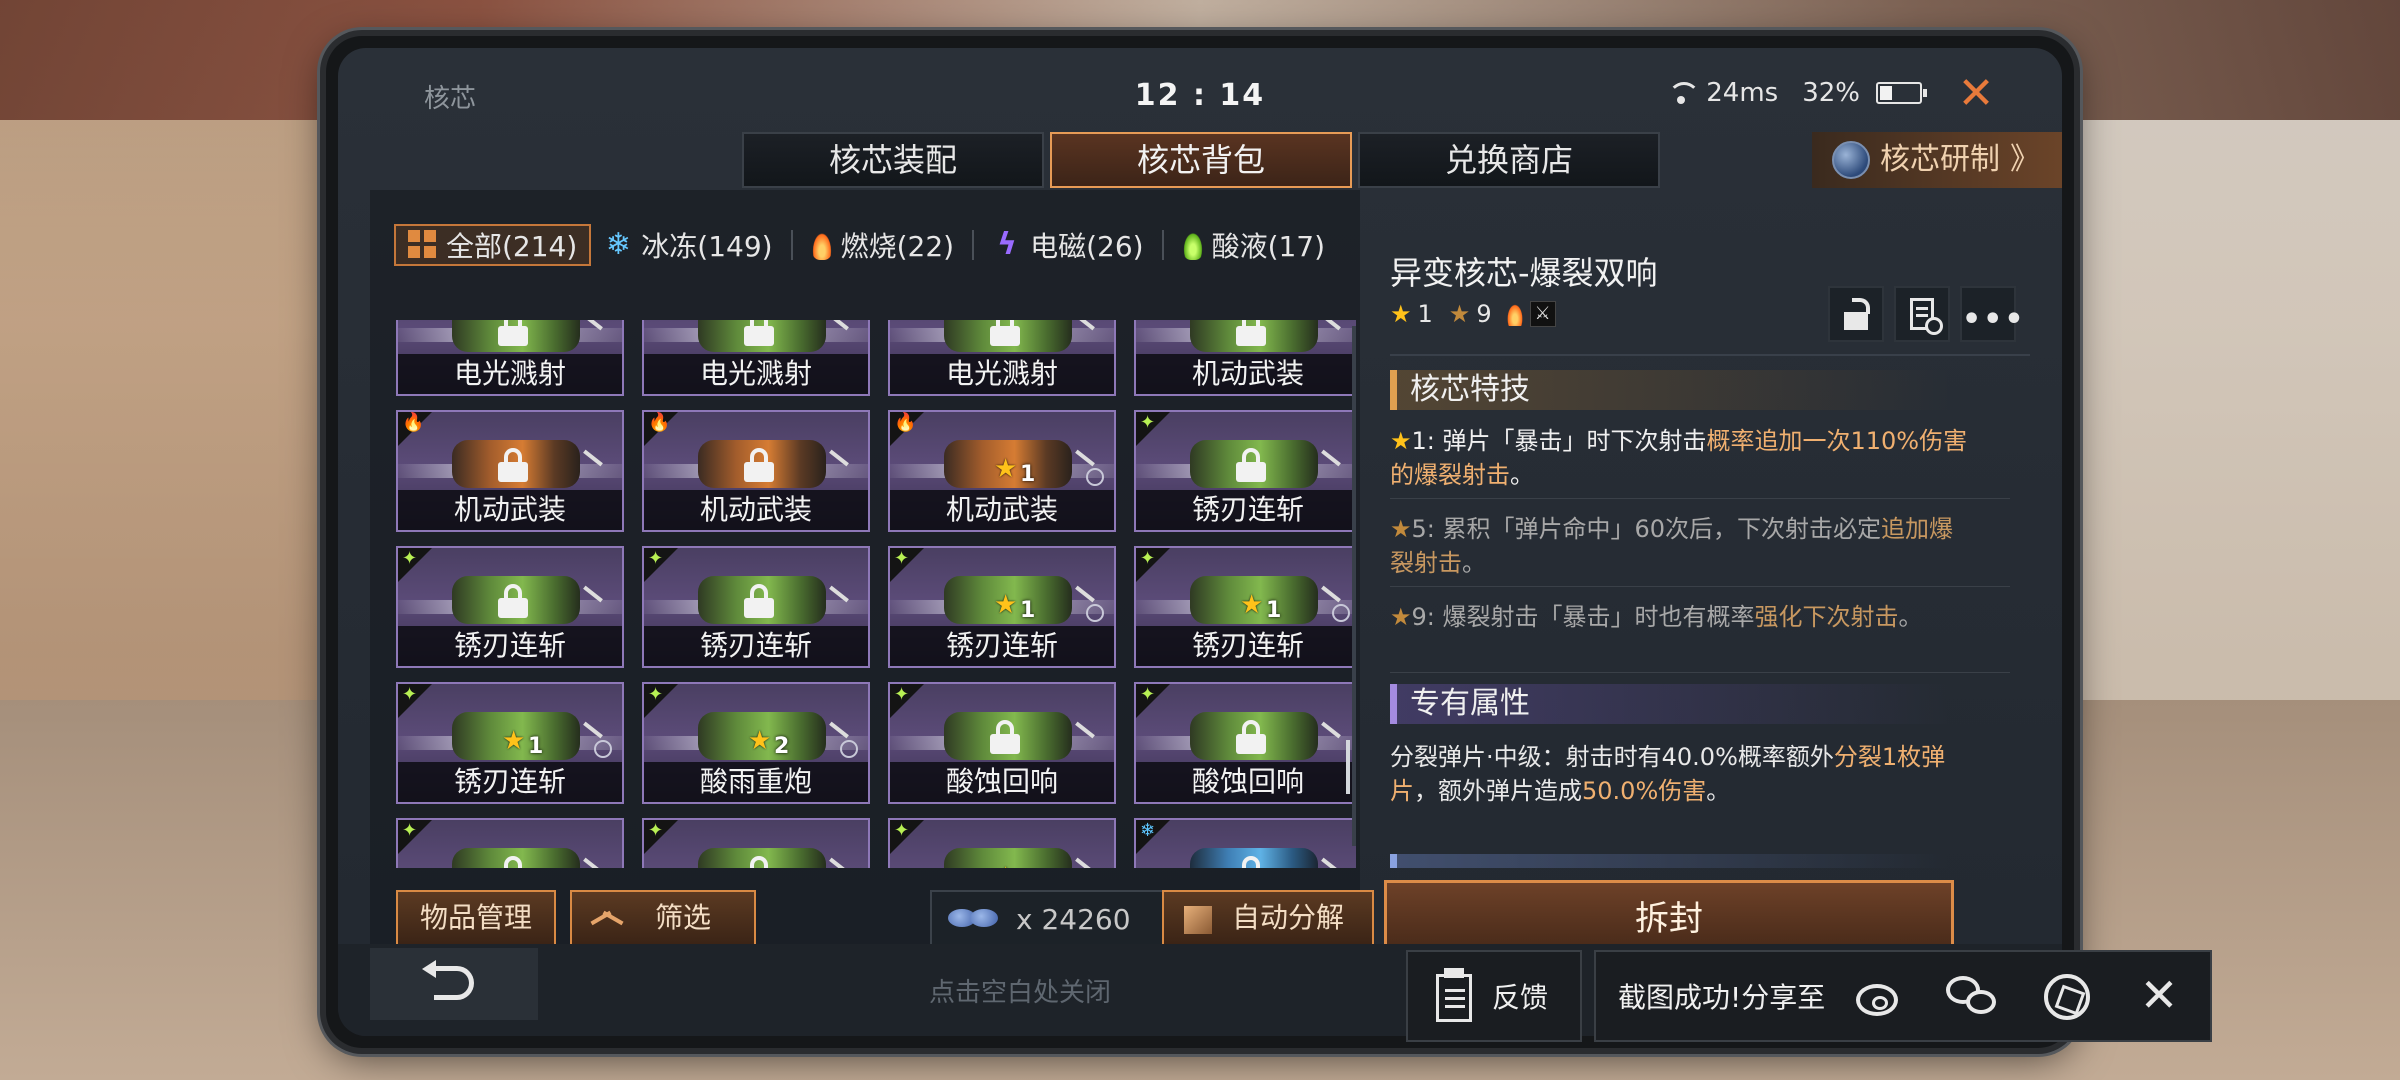 This screenshot has width=2400, height=1080. I want to click on section-core-skill: 核芯特技, so click(1670, 390).